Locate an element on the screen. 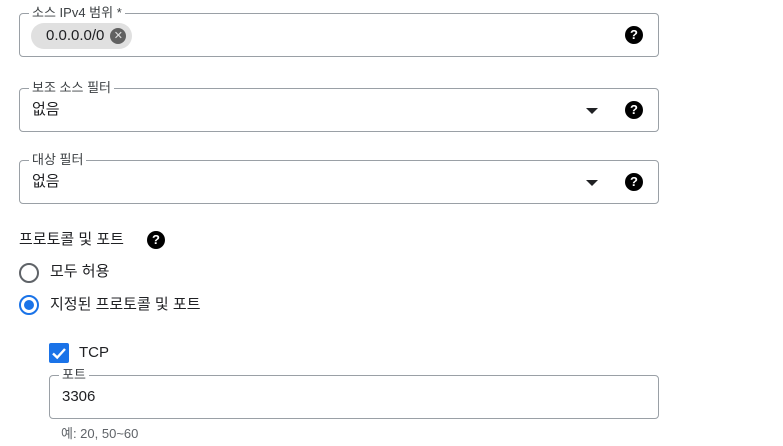 The height and width of the screenshot is (446, 783). target-filter-value: 없음 is located at coordinates (46, 181).